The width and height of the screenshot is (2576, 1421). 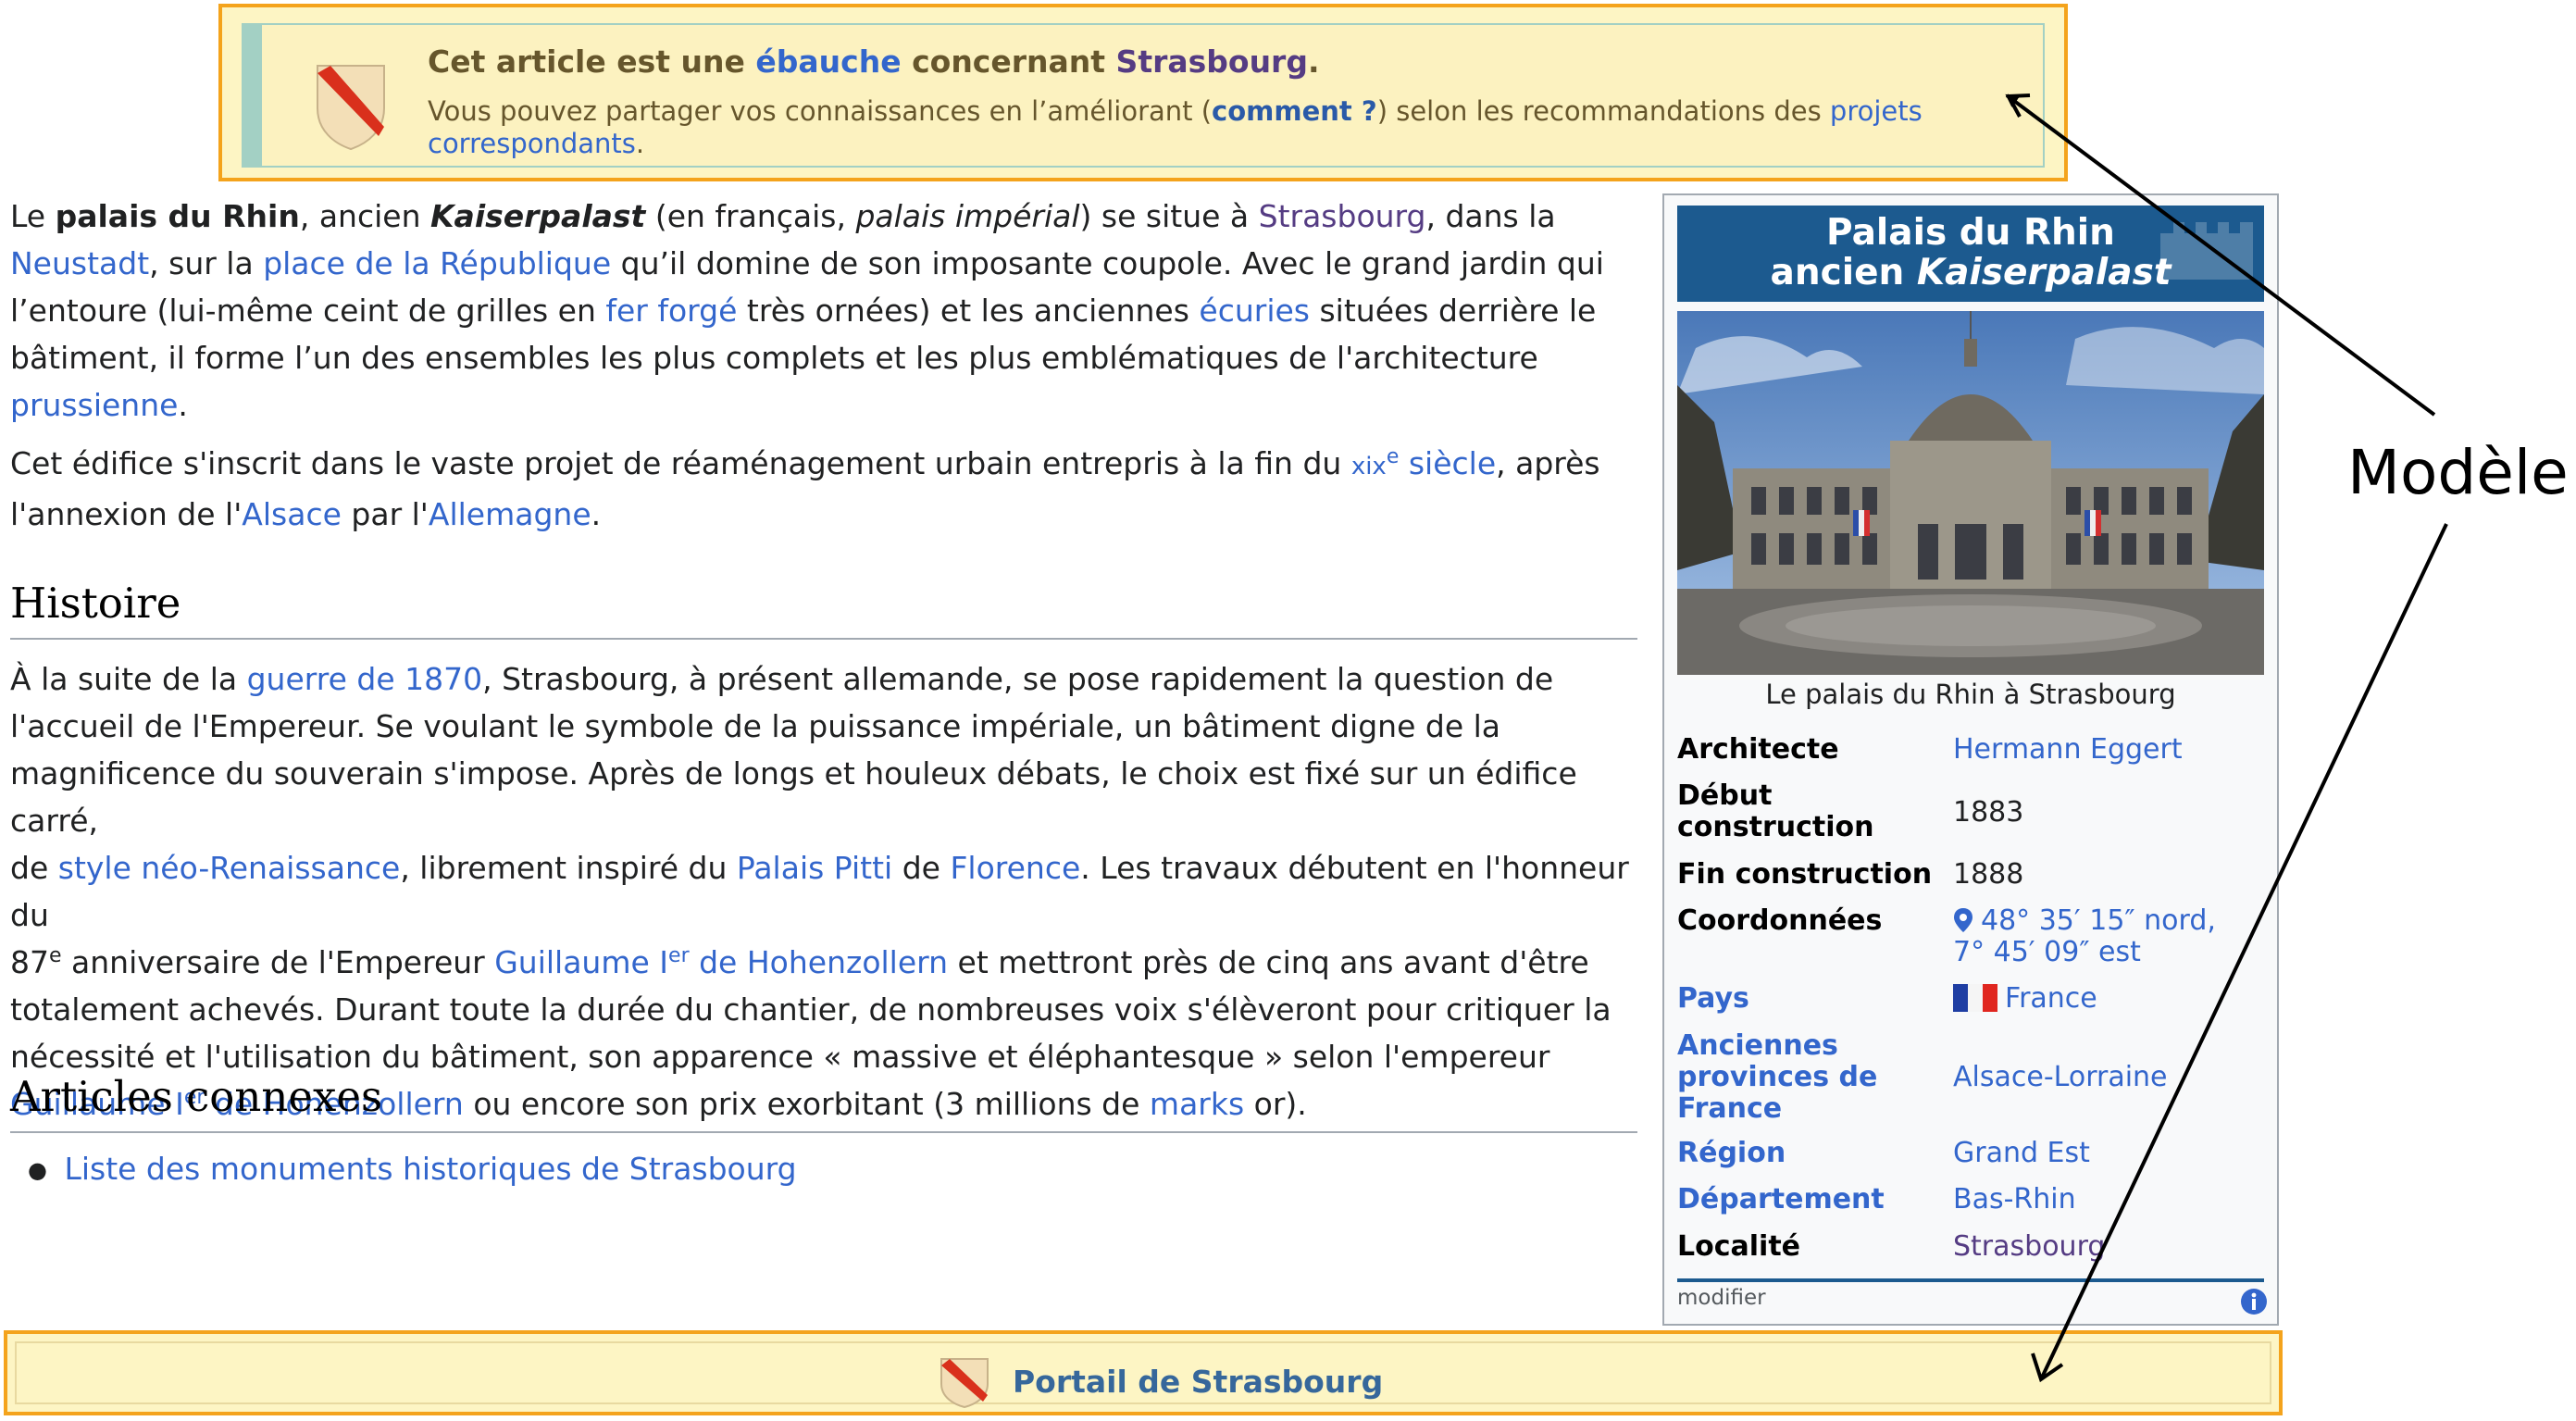 What do you see at coordinates (2220, 255) in the screenshot?
I see `arrow-to-stub` at bounding box center [2220, 255].